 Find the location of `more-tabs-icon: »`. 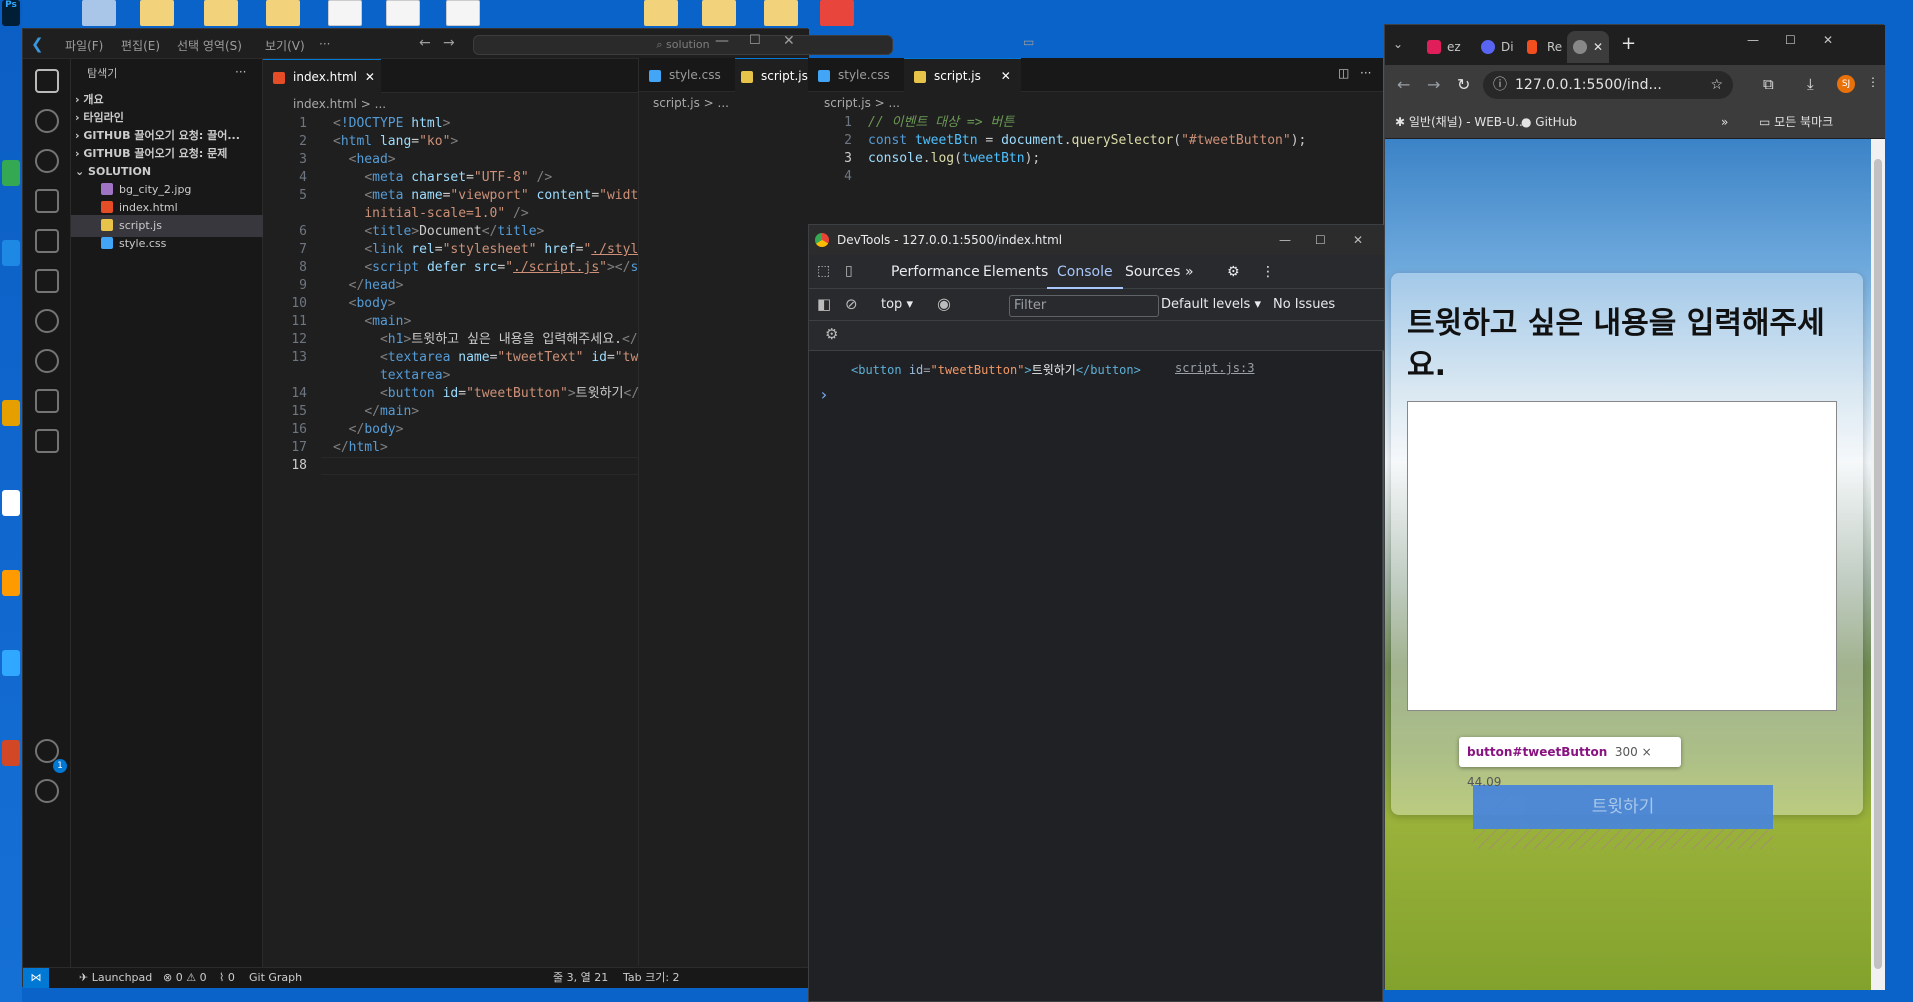

more-tabs-icon: » is located at coordinates (1189, 272).